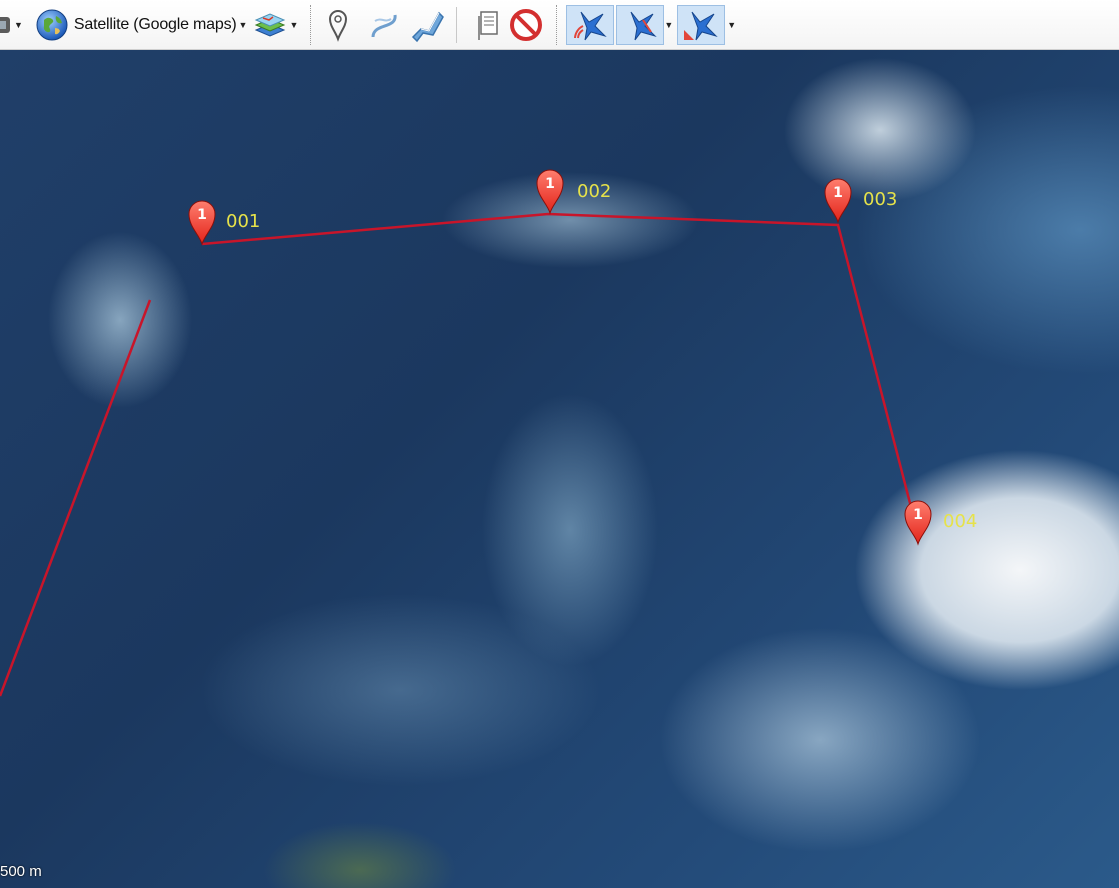 The width and height of the screenshot is (1119, 888). I want to click on notes-button, so click(487, 25).